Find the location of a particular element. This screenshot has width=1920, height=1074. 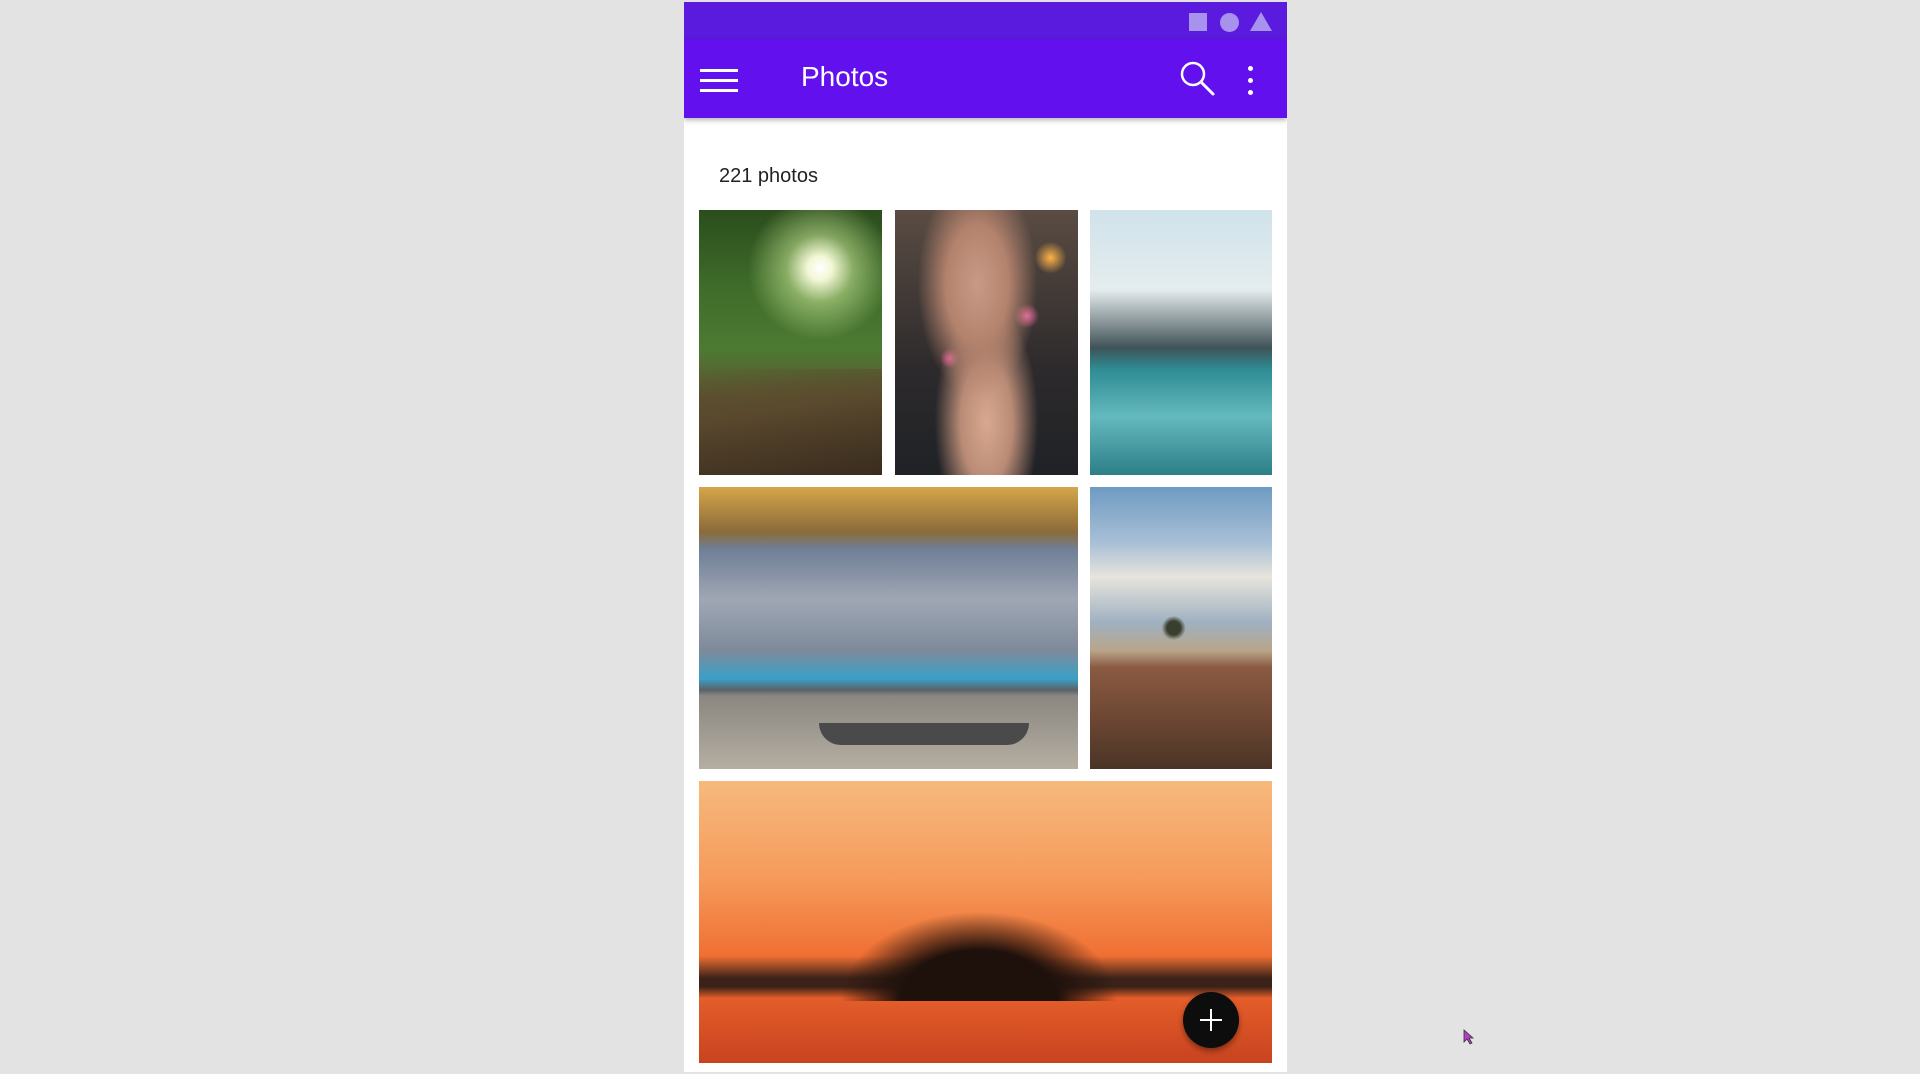

status-bar is located at coordinates (985, 20).